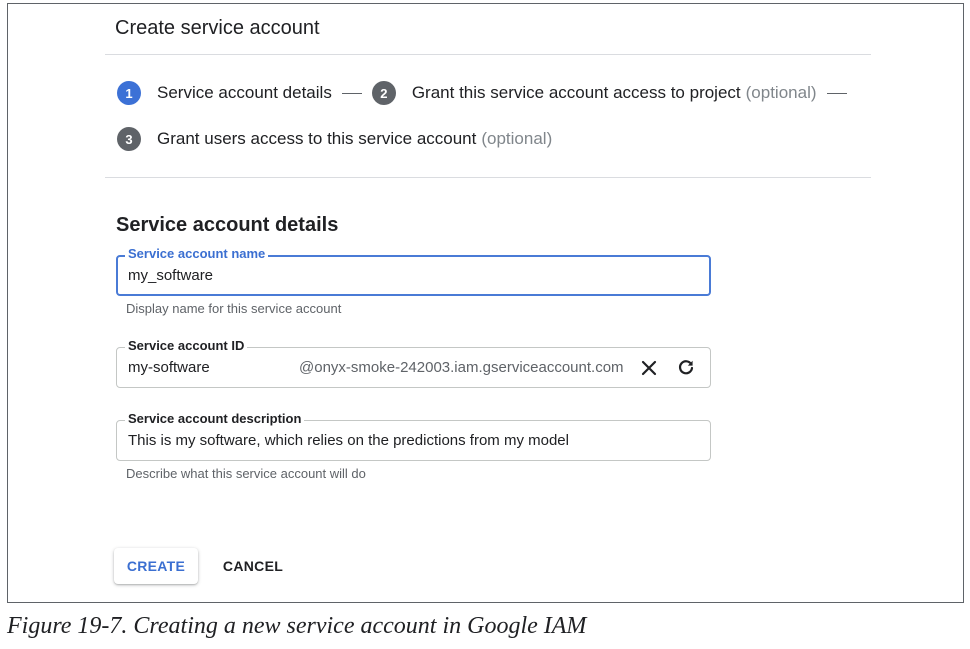 This screenshot has height=649, width=970. What do you see at coordinates (170, 275) in the screenshot?
I see `service-account-name-input: my_software` at bounding box center [170, 275].